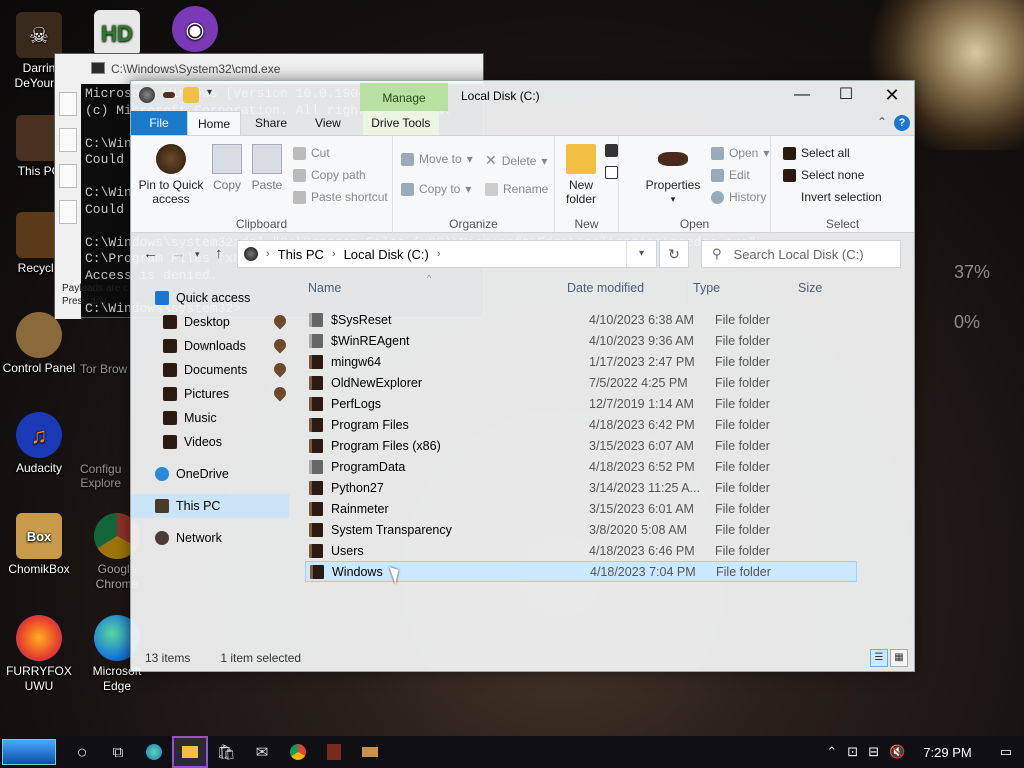  Describe the element at coordinates (329, 175) in the screenshot. I see `copy-path-button: Copy path` at that location.